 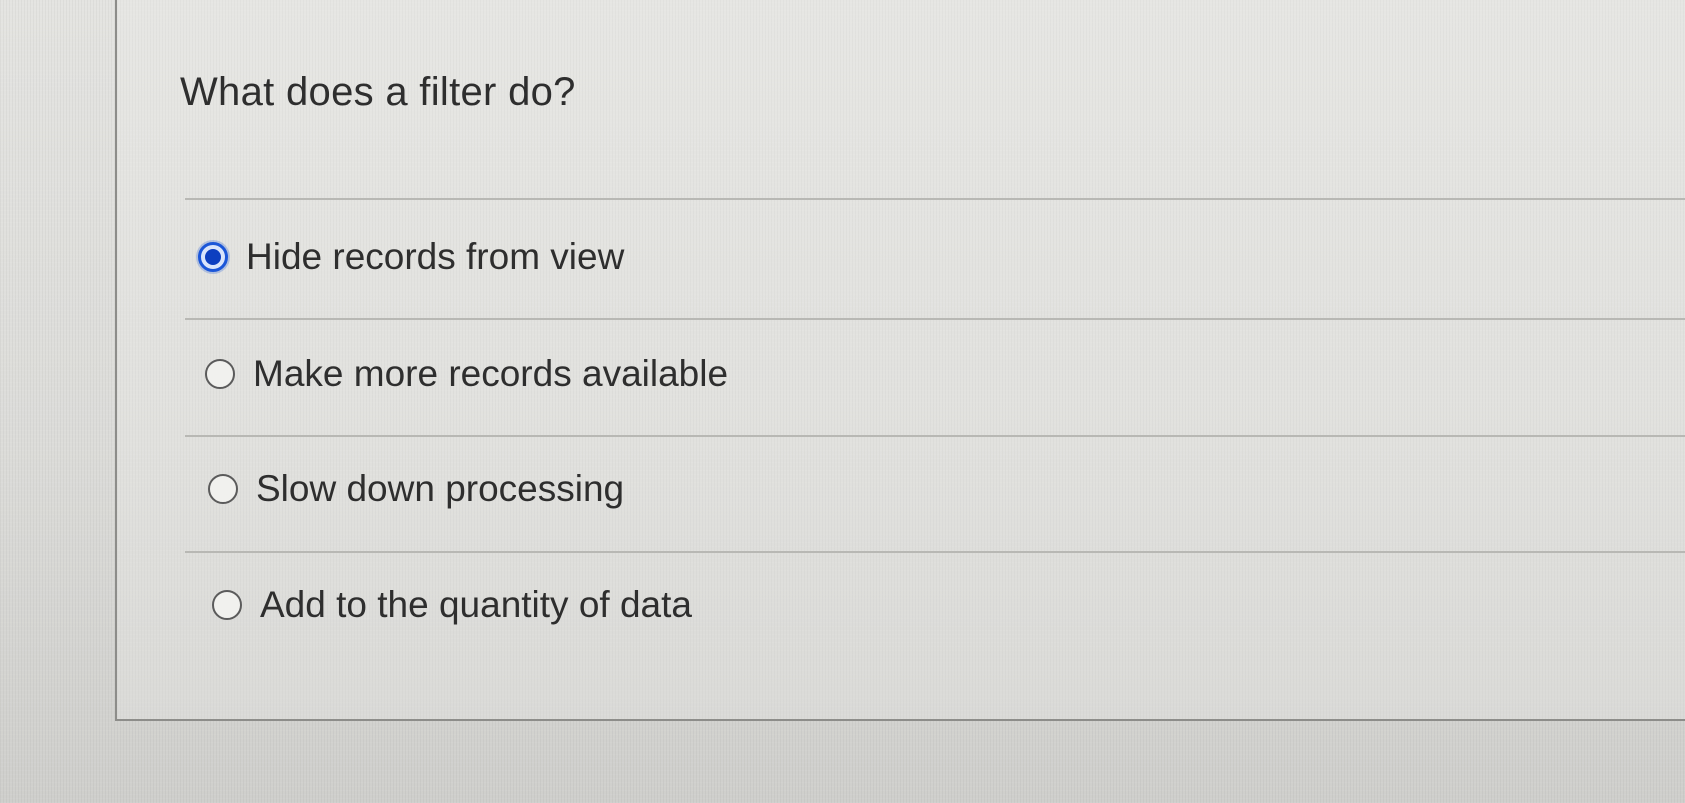 I want to click on answer-label: Add to the quantity of data, so click(x=476, y=604).